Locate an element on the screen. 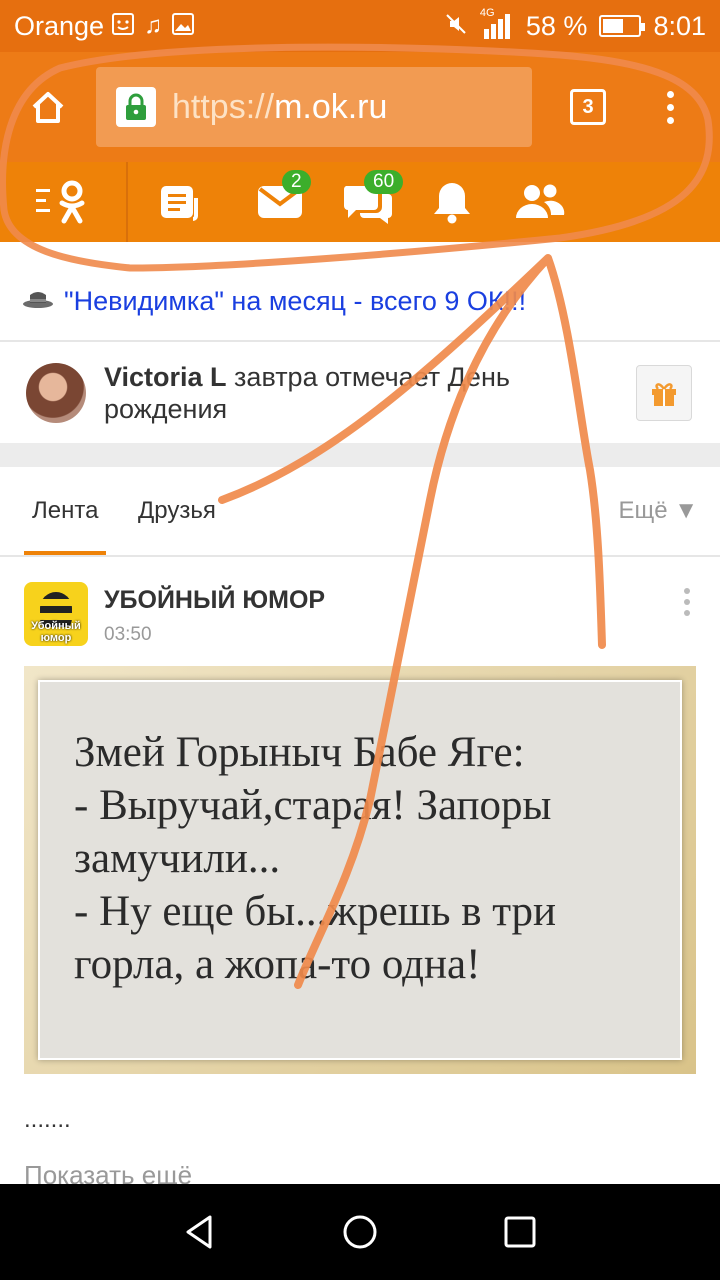 This screenshot has height=1280, width=720. ok-menu-button is located at coordinates (64, 202).